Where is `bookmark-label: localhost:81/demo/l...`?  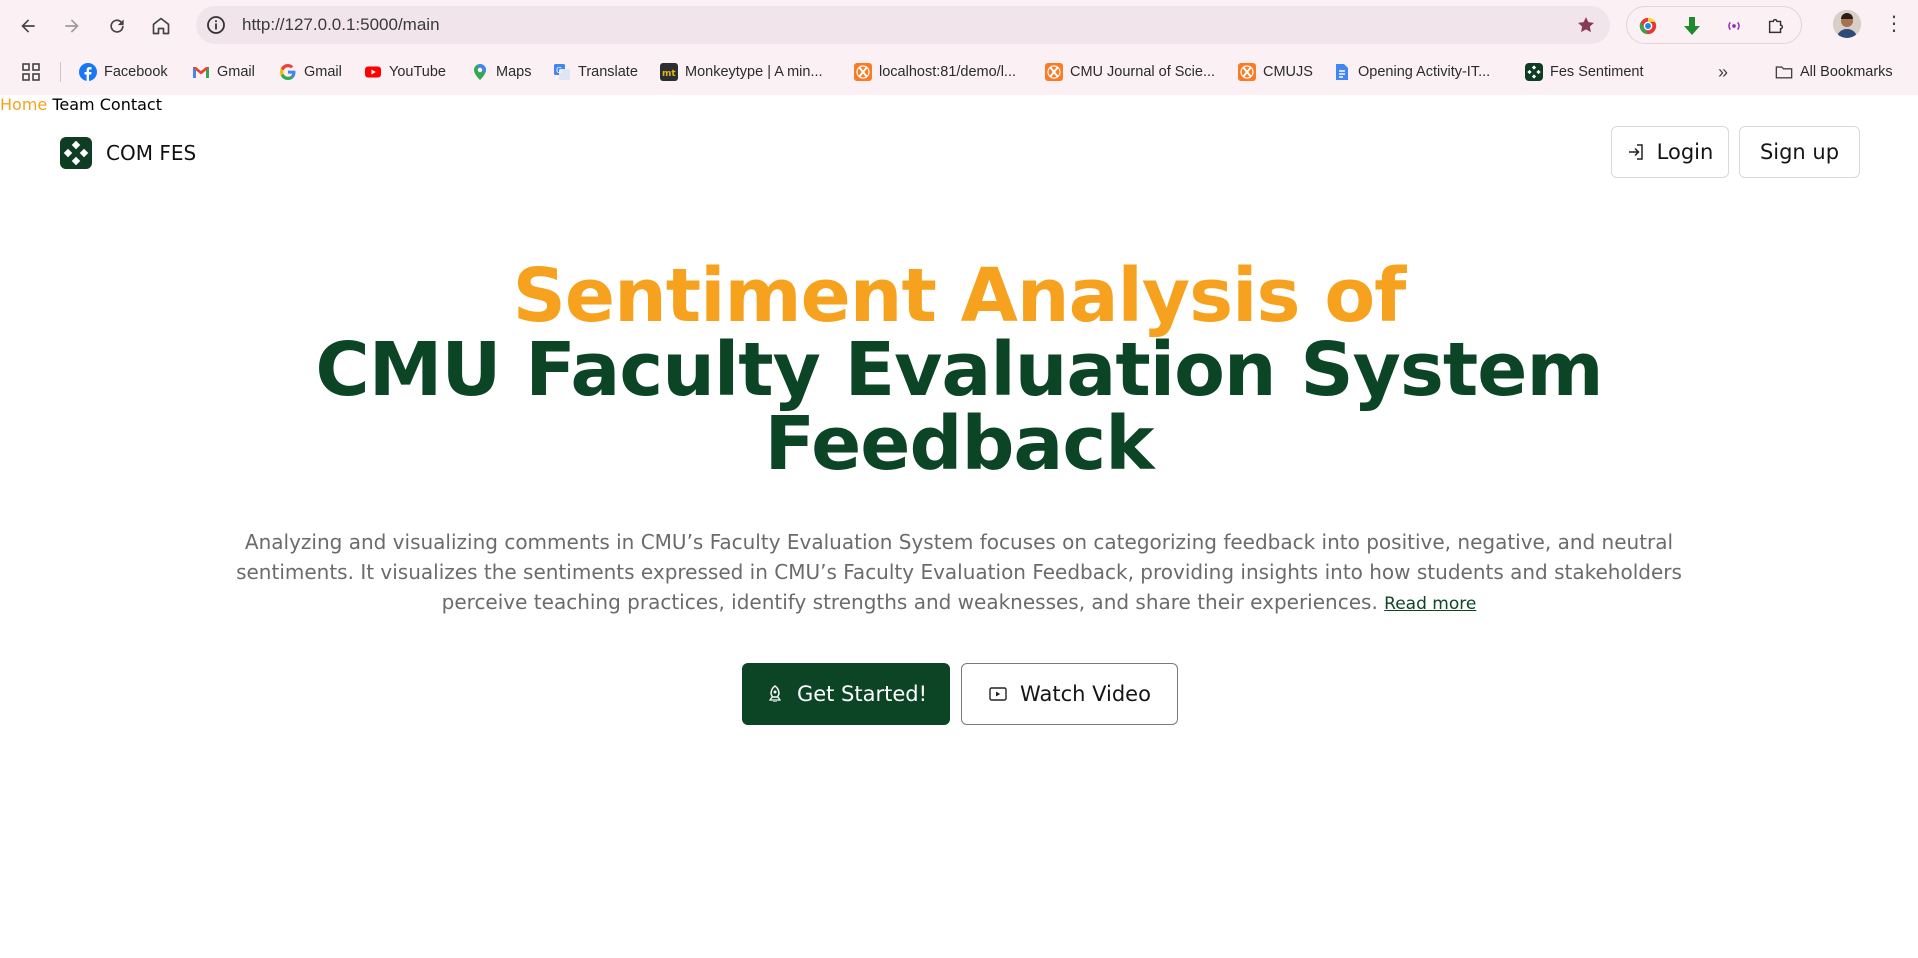
bookmark-label: localhost:81/demo/l... is located at coordinates (948, 72).